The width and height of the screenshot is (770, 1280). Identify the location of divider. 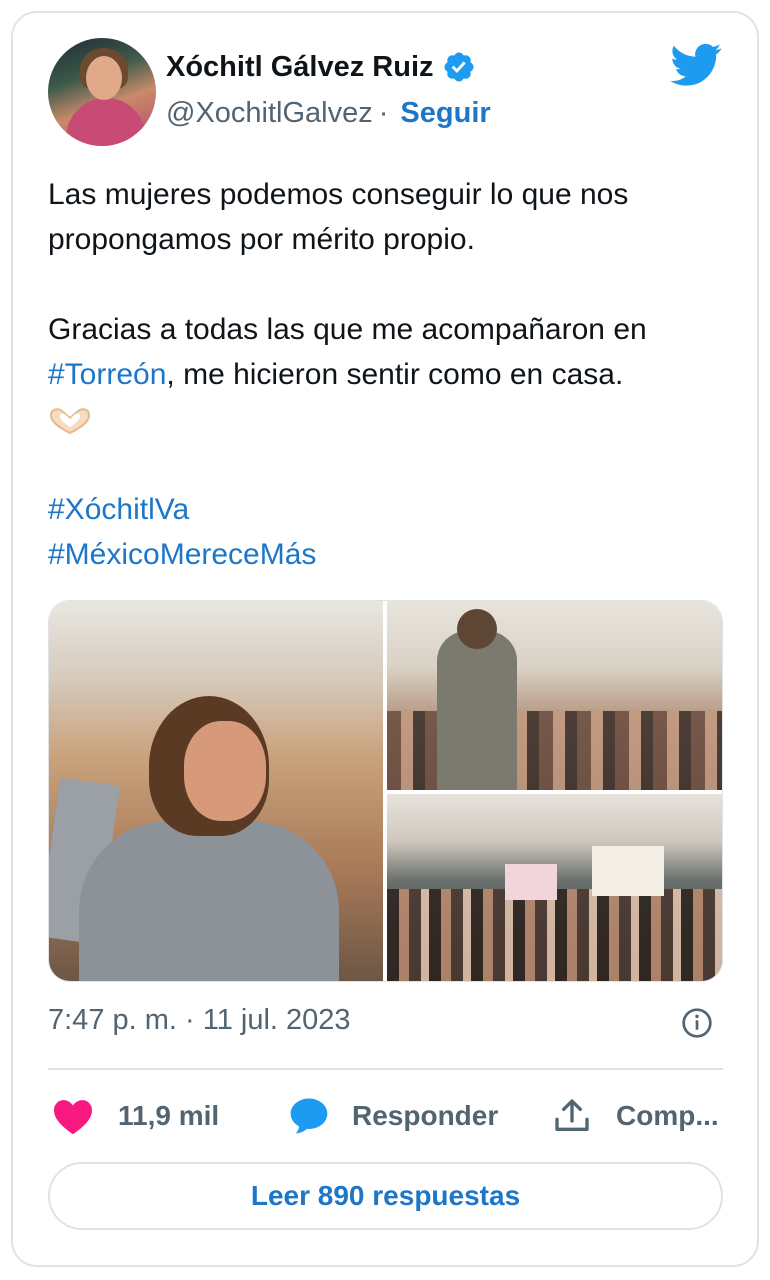
(385, 1069).